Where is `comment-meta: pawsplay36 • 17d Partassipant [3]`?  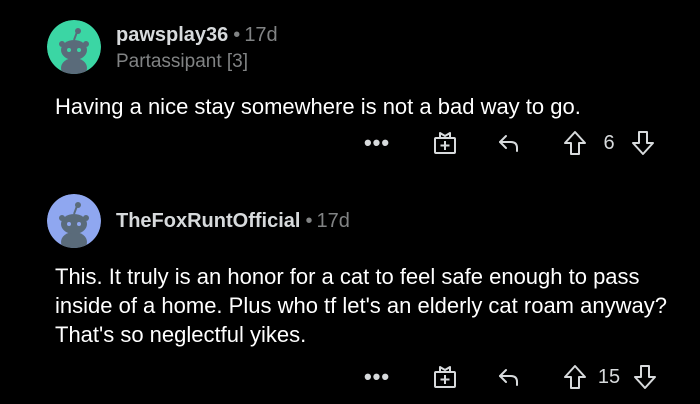
comment-meta: pawsplay36 • 17d Partassipant [3] is located at coordinates (197, 48).